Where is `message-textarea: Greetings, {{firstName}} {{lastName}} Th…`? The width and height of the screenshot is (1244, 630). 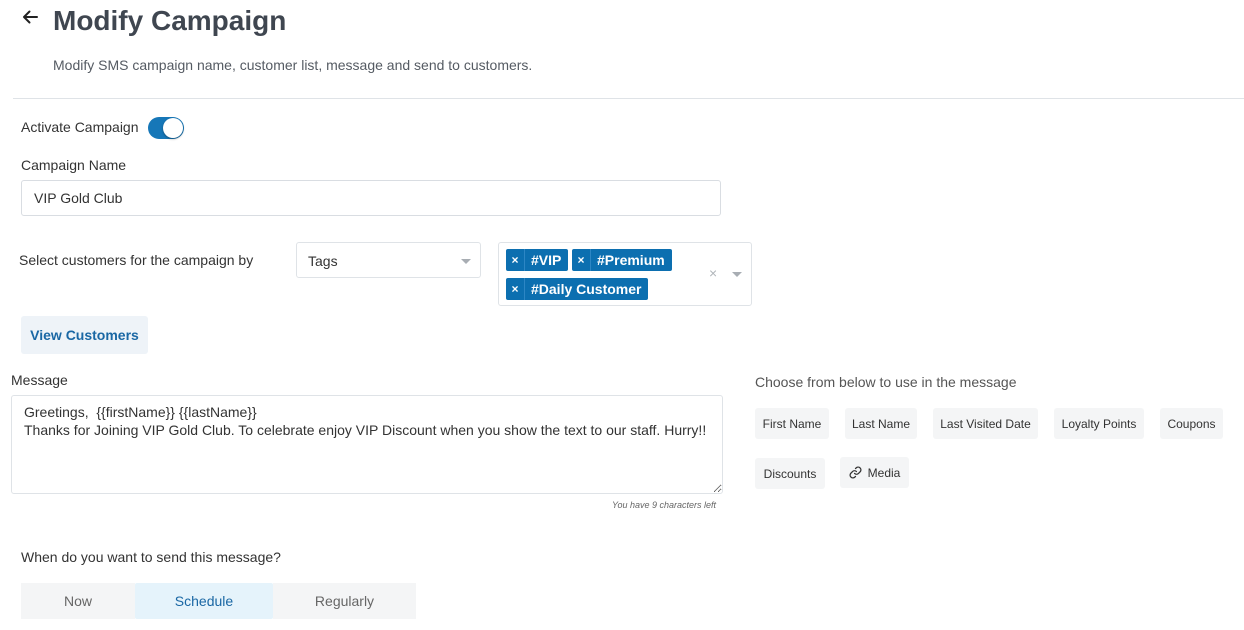
message-textarea: Greetings, {{firstName}} {{lastName}} Th… is located at coordinates (367, 444).